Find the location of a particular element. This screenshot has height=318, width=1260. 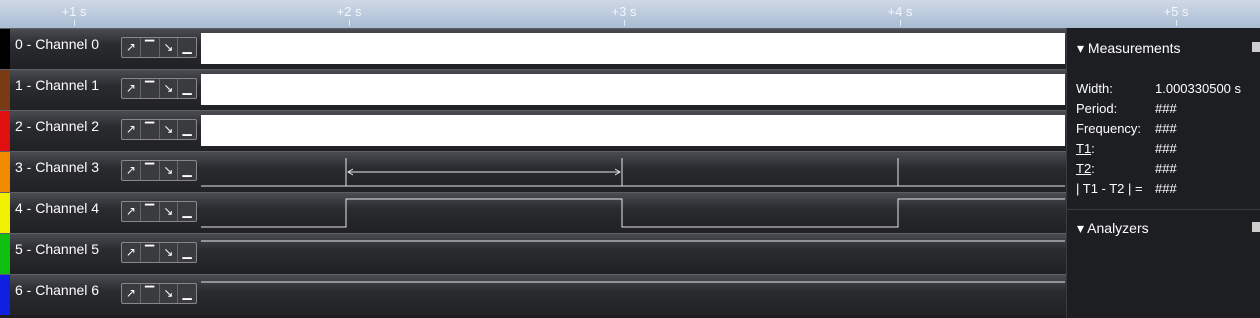

channel-label: 1 - Channel 1 is located at coordinates (57, 85).